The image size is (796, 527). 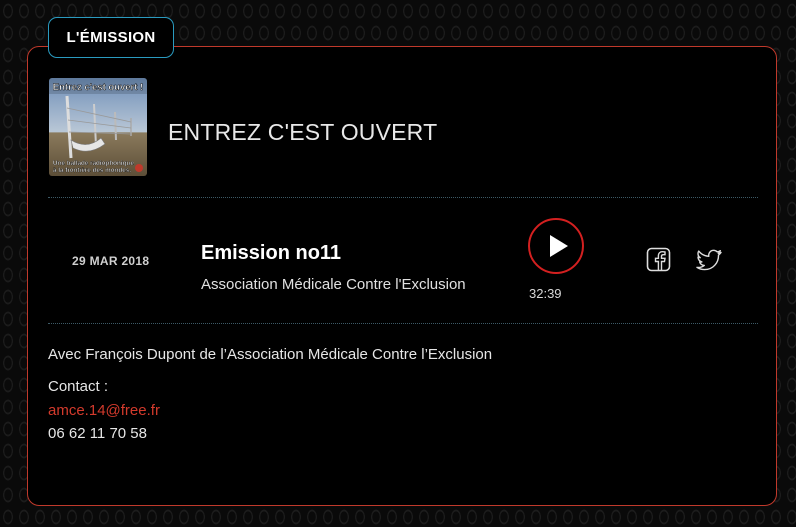 I want to click on episode-title: Emission no11, so click(x=271, y=253).